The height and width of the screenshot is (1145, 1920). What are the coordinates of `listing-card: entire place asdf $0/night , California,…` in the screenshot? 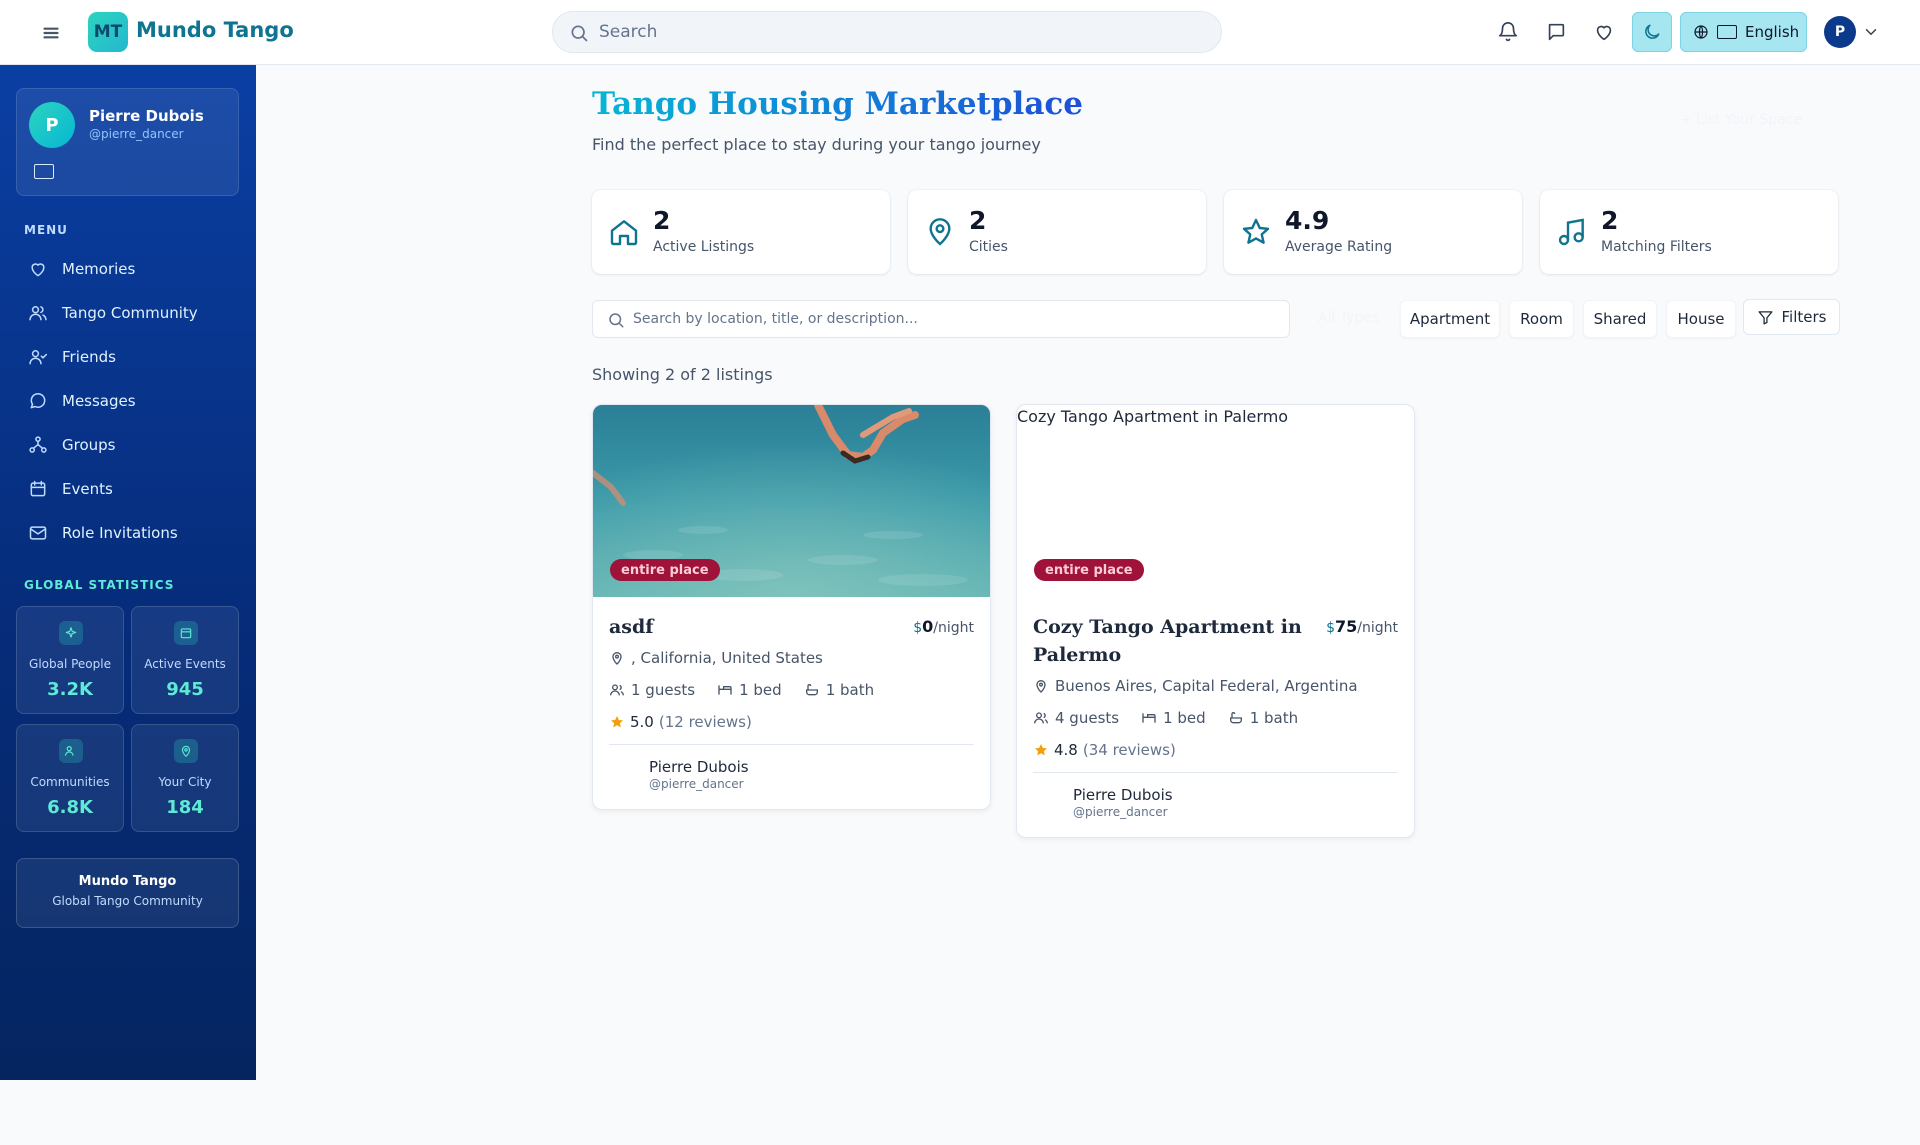 It's located at (791, 607).